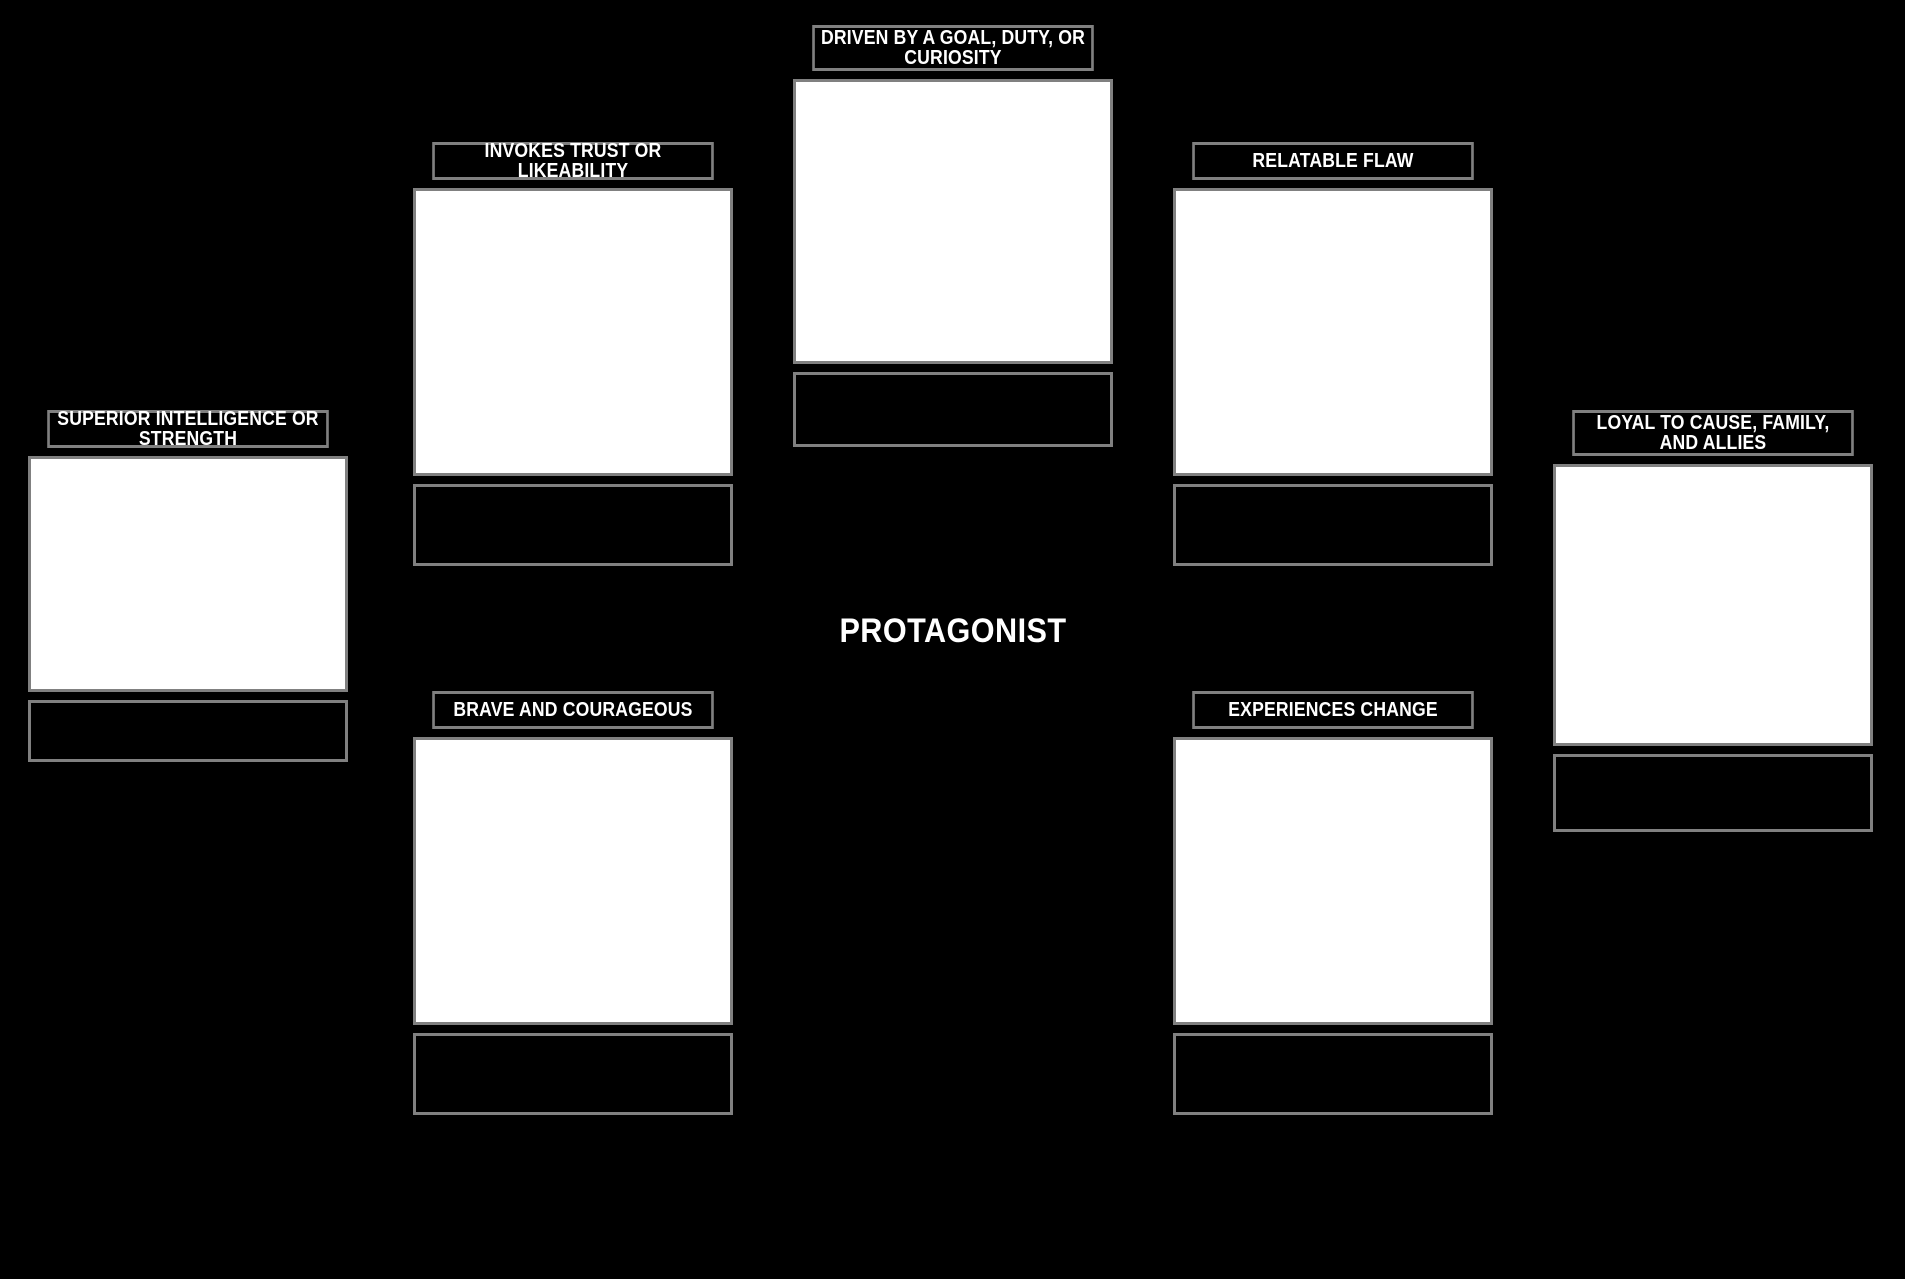 Image resolution: width=1905 pixels, height=1279 pixels. I want to click on cell-title-experiences-change: EXPERIENCES CHANGE, so click(1333, 710).